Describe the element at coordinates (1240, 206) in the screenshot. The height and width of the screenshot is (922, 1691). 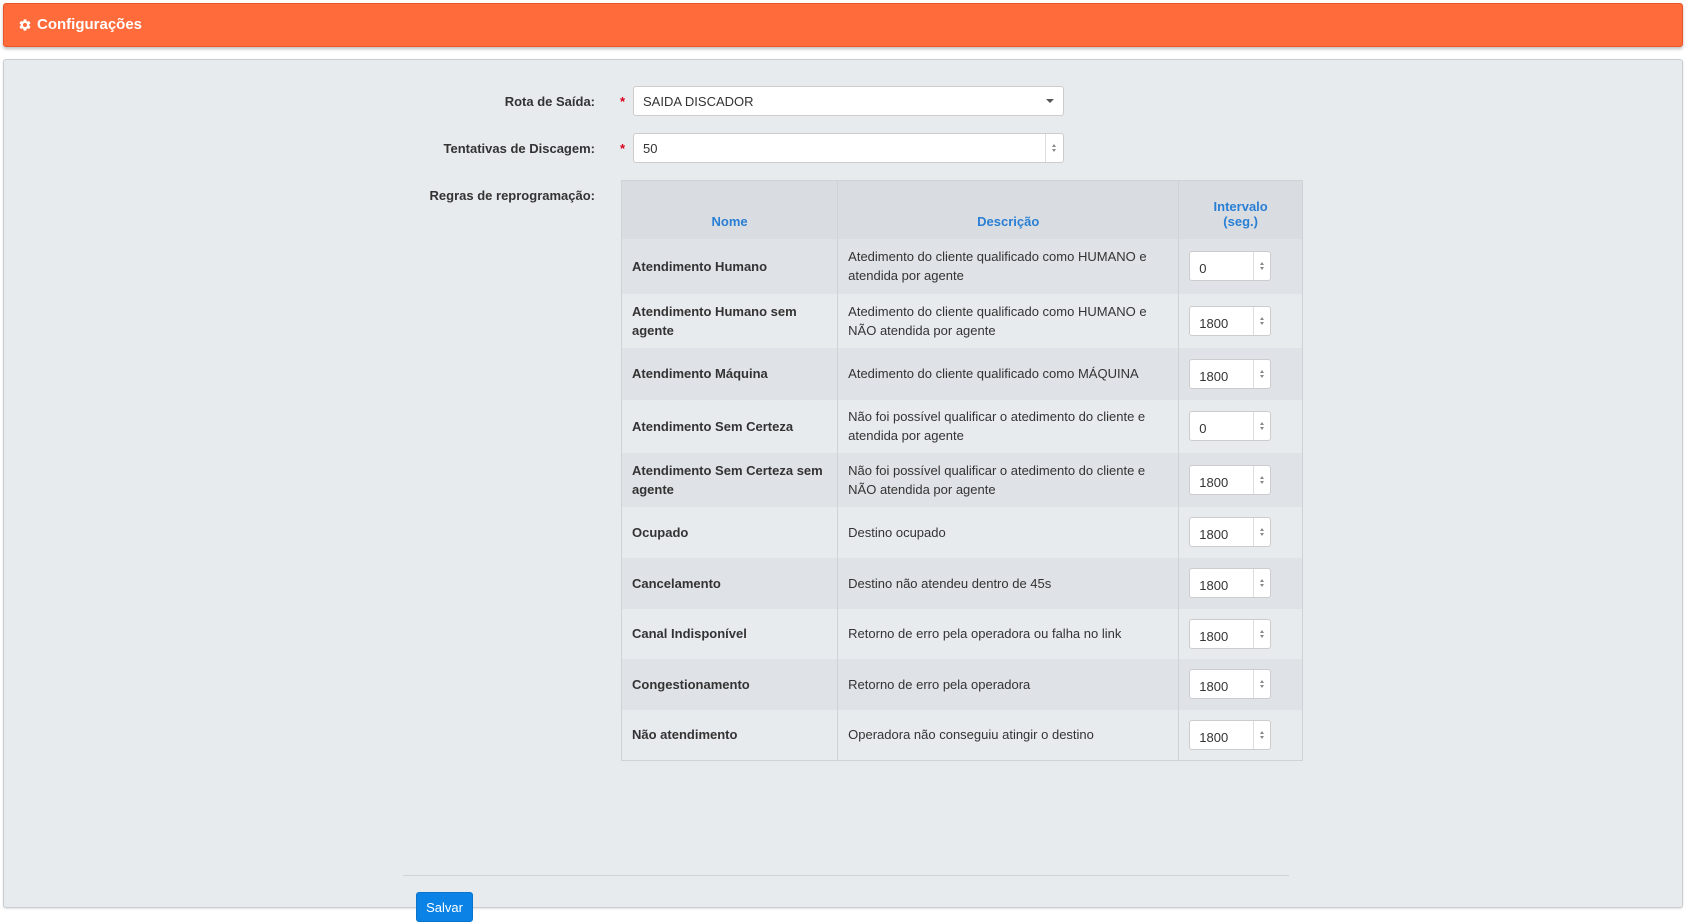
I see `header-intervalo-line1: Intervalo` at that location.